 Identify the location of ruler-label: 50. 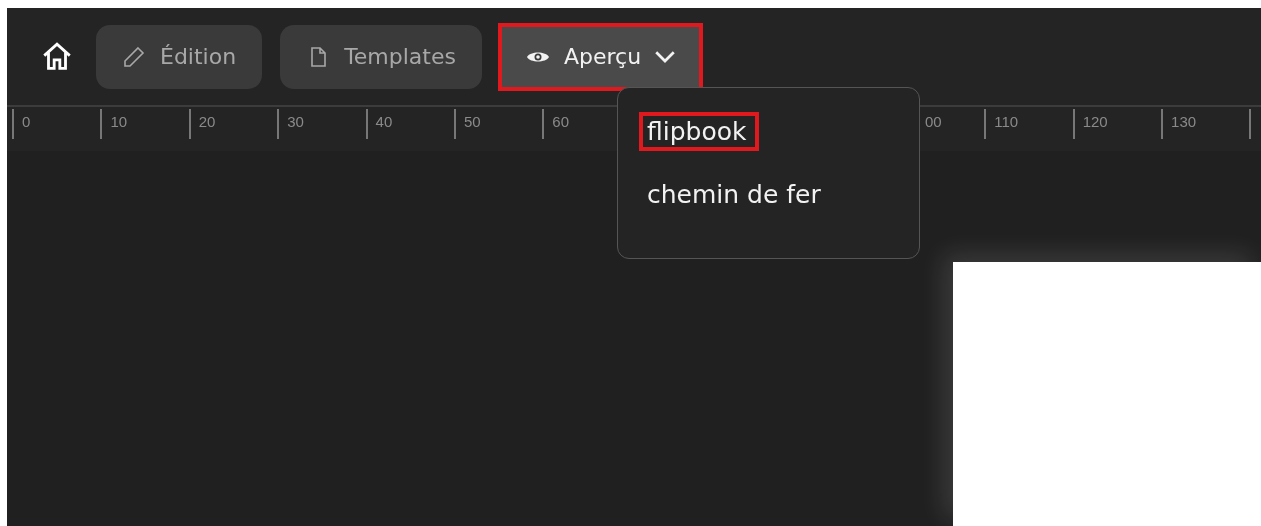
(471, 121).